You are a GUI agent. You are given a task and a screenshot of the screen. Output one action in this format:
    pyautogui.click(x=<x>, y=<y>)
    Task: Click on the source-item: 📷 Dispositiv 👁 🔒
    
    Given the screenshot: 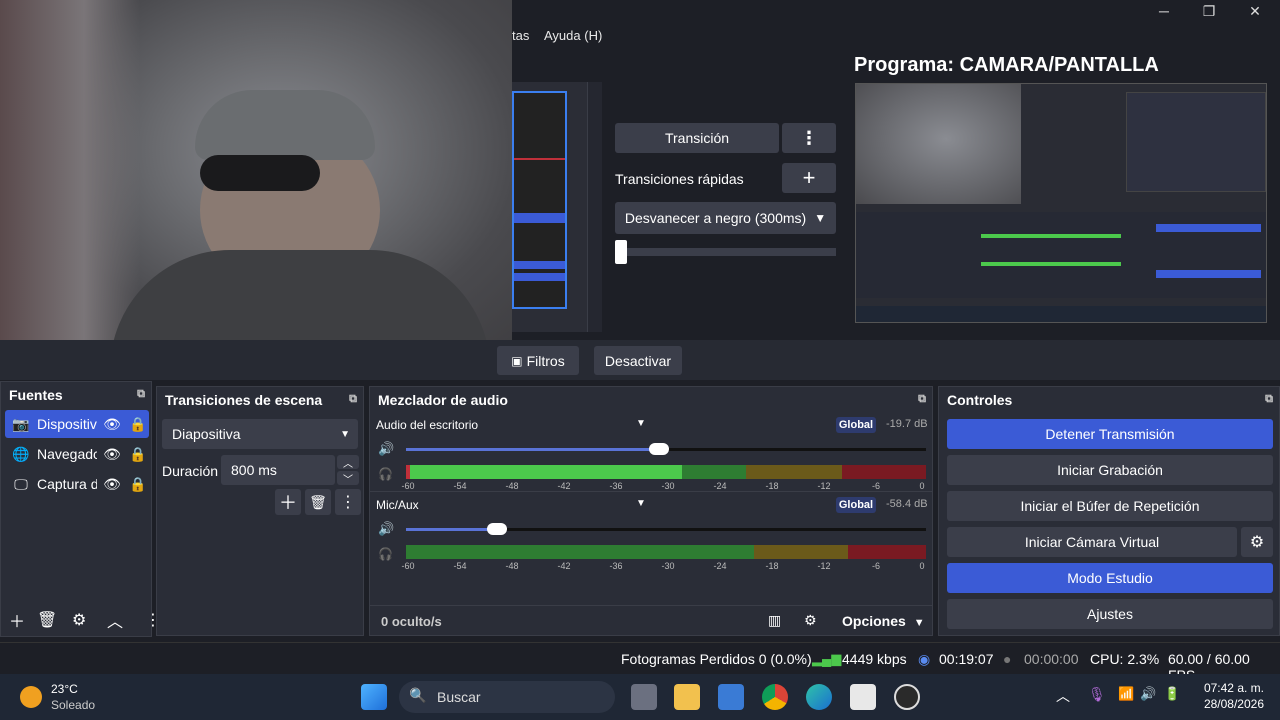 What is the action you would take?
    pyautogui.click(x=77, y=424)
    